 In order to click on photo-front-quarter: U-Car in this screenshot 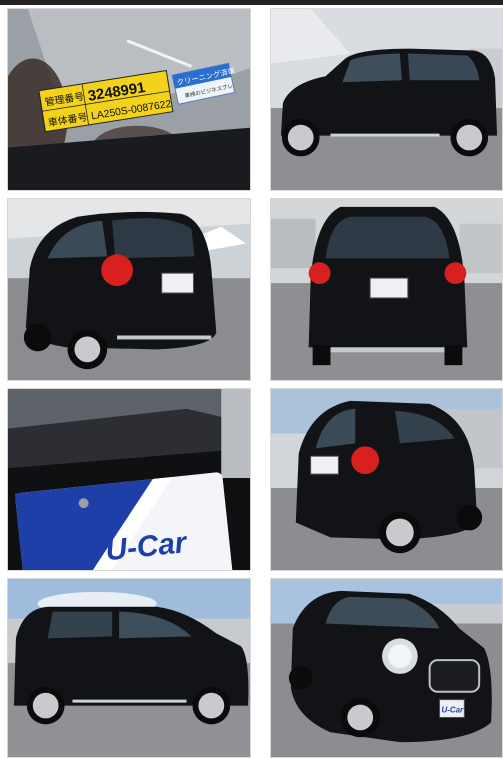, I will do `click(386, 668)`.